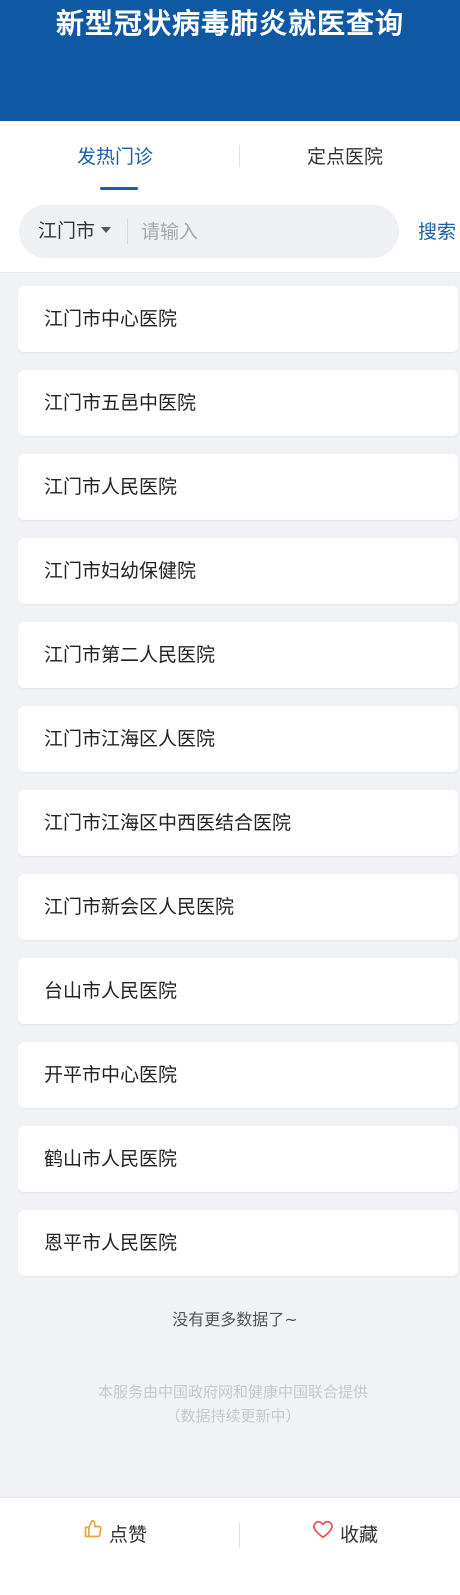  I want to click on caret-down-icon, so click(106, 229).